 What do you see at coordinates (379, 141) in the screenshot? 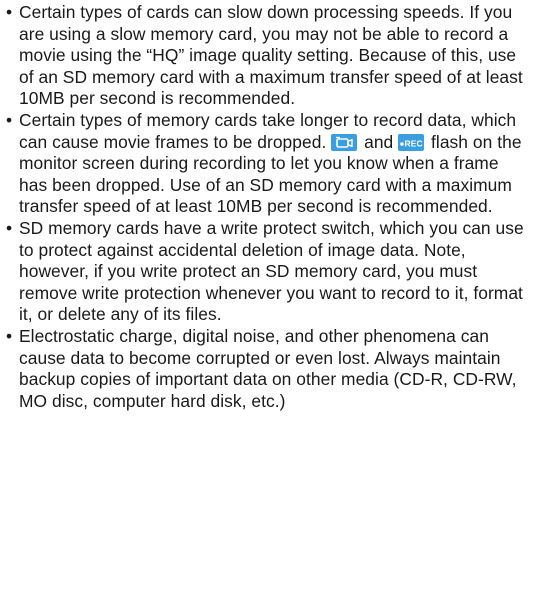
I see `icon-joiner-text: and` at bounding box center [379, 141].